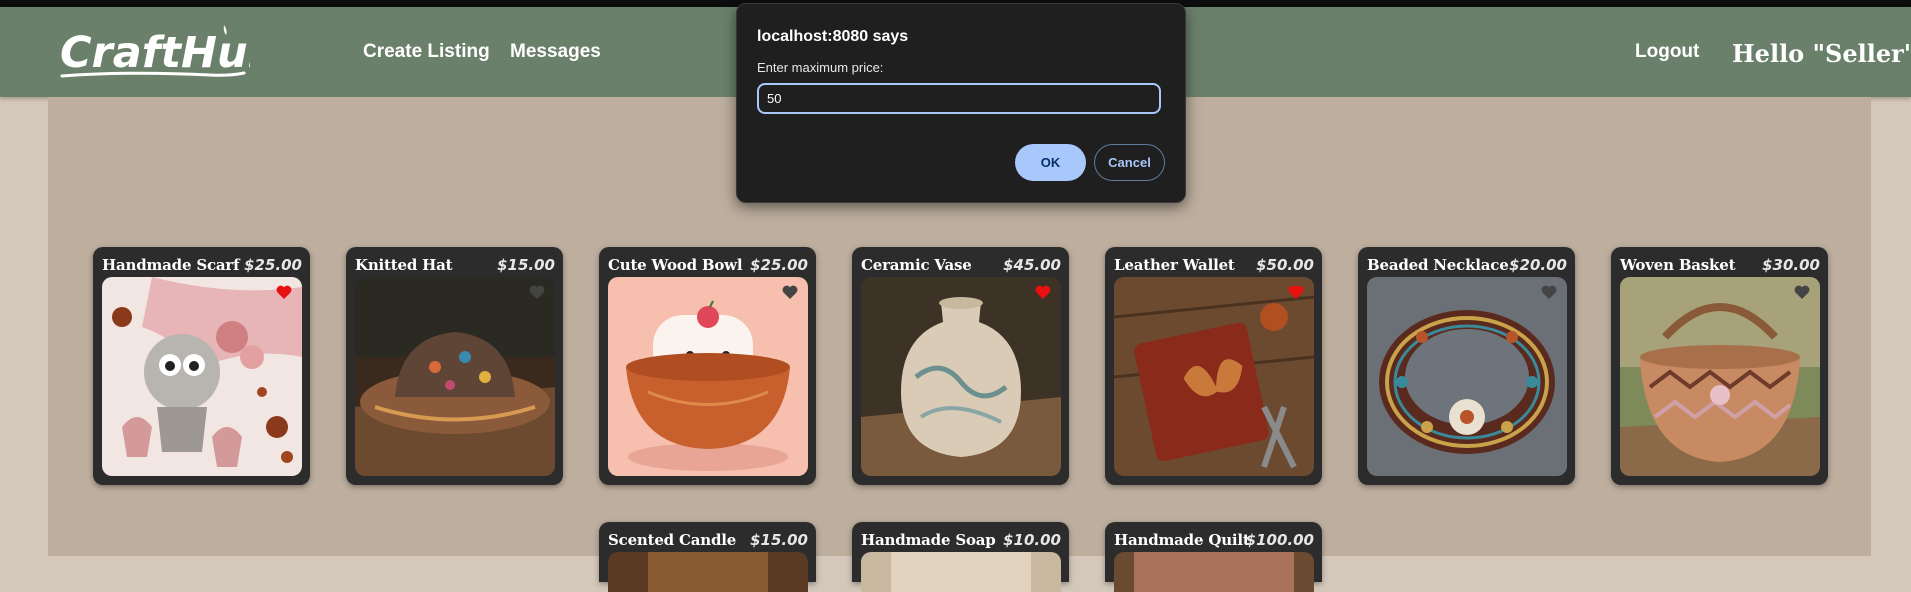 The height and width of the screenshot is (592, 1911). I want to click on product-card: Beaded Necklace $20.00, so click(1466, 366).